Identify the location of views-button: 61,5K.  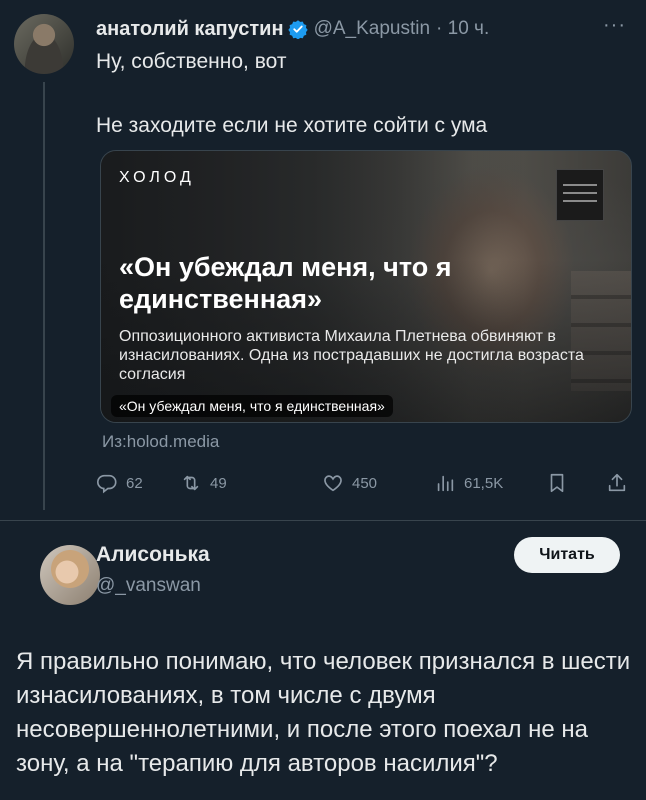
(468, 483).